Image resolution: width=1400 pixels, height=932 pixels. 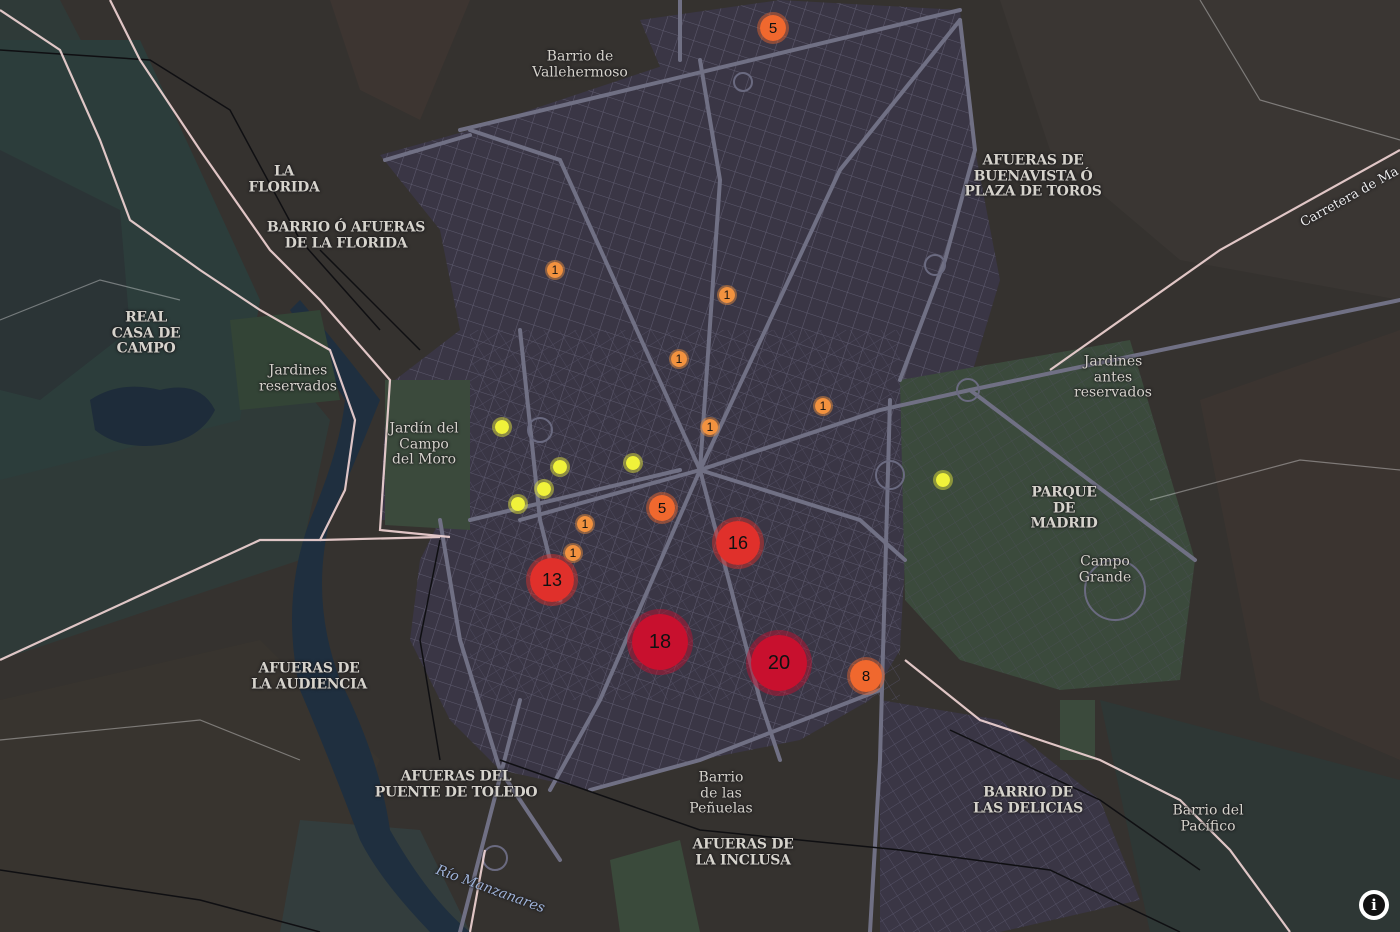 What do you see at coordinates (866, 676) in the screenshot?
I see `cluster-marker: 8` at bounding box center [866, 676].